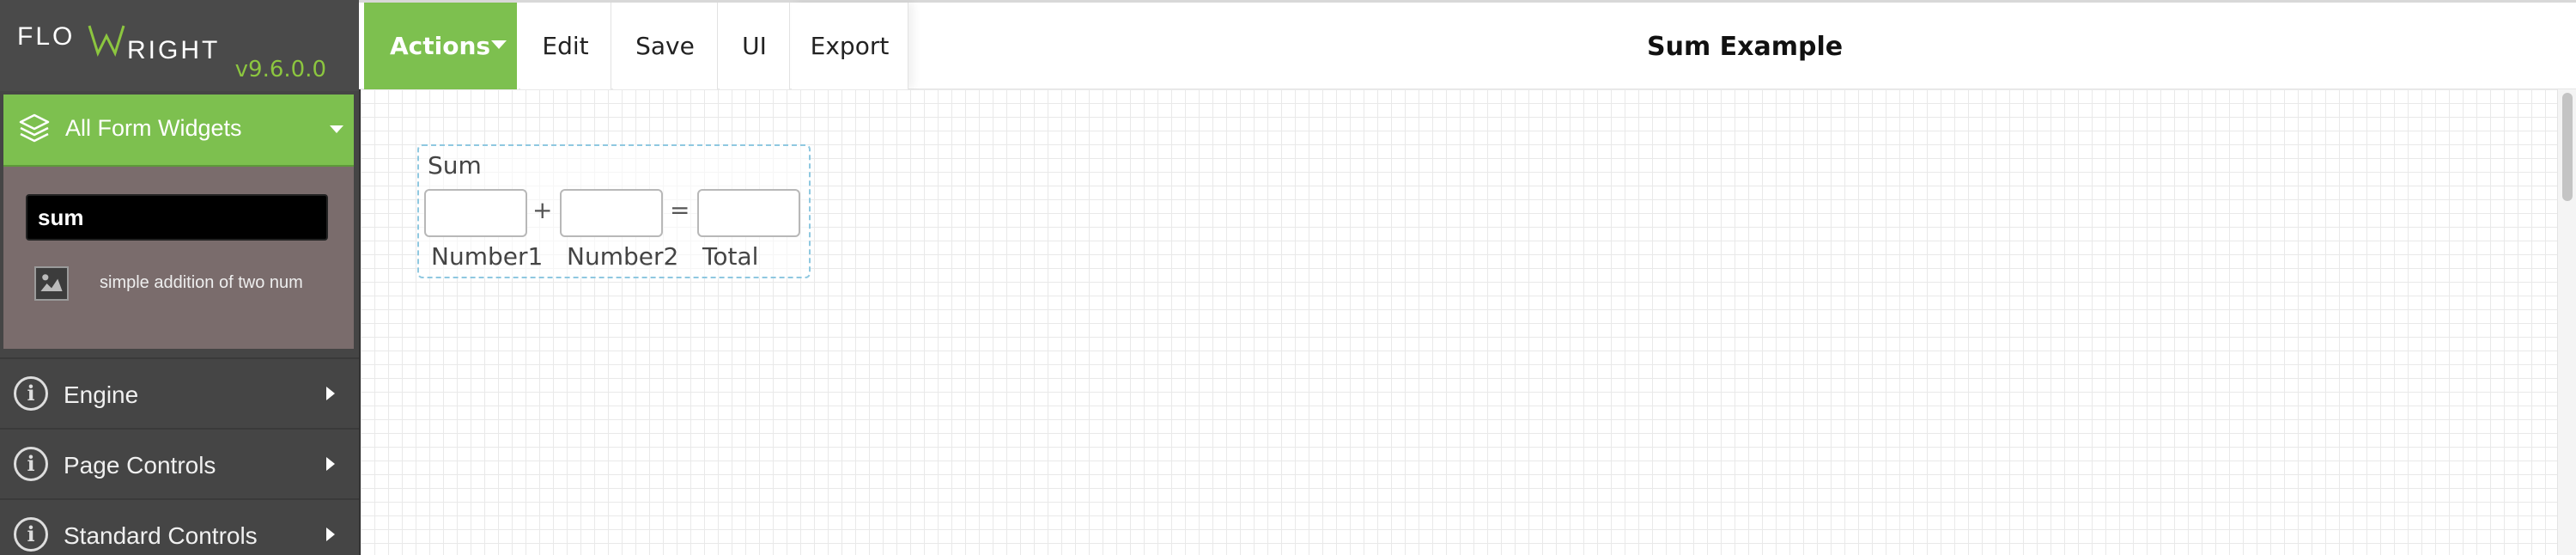 The image size is (2576, 555). I want to click on actions-button: Actions, so click(441, 46).